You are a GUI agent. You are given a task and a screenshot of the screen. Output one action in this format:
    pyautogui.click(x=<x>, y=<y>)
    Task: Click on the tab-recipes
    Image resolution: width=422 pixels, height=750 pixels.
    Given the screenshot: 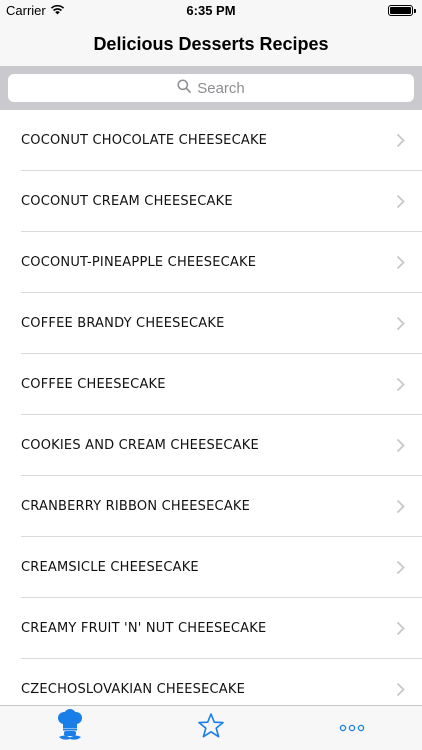 What is the action you would take?
    pyautogui.click(x=70, y=728)
    